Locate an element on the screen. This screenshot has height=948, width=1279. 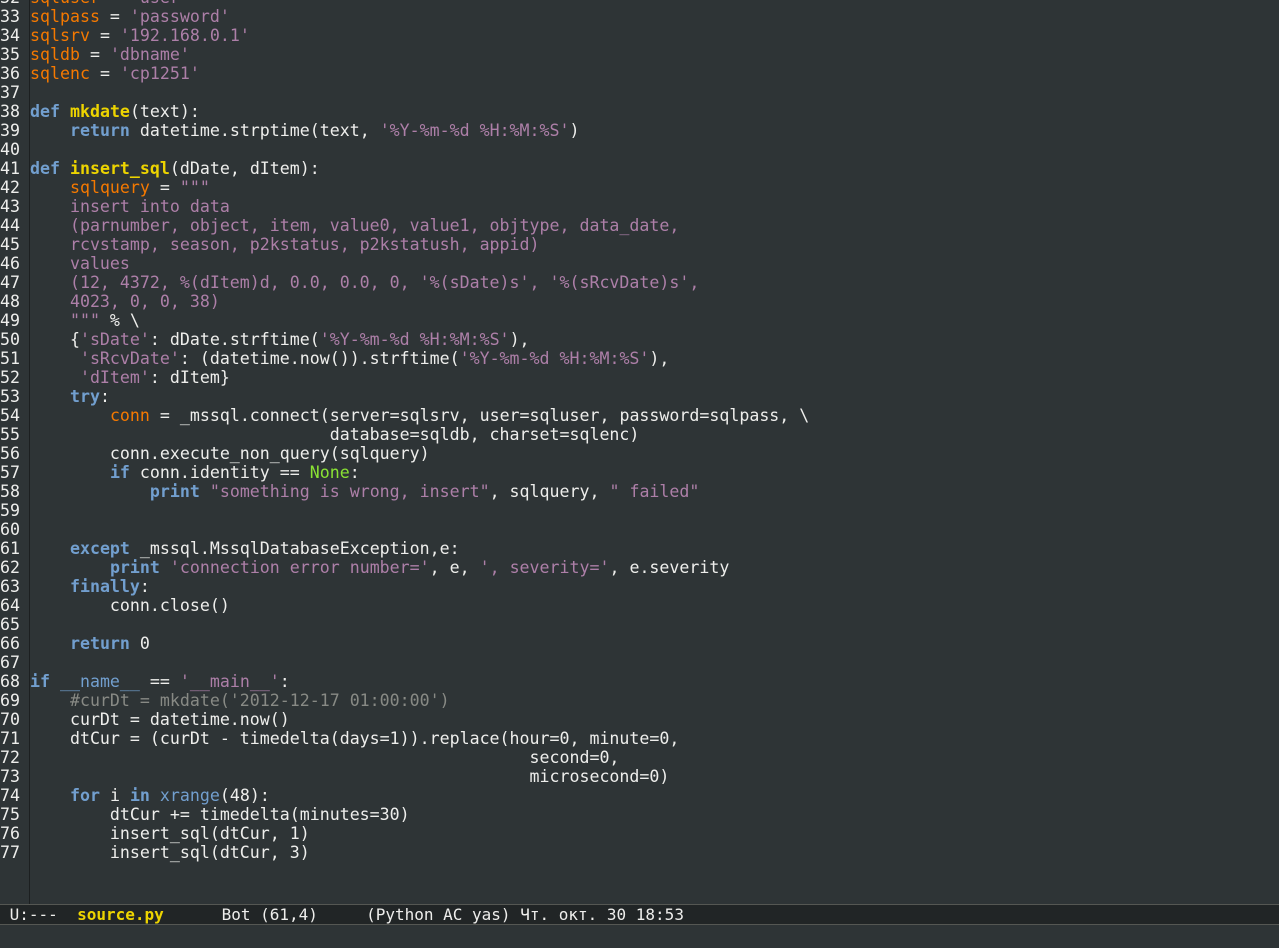
code-line: 75 dtCur += timedelta(minutes=30) is located at coordinates (404, 814).